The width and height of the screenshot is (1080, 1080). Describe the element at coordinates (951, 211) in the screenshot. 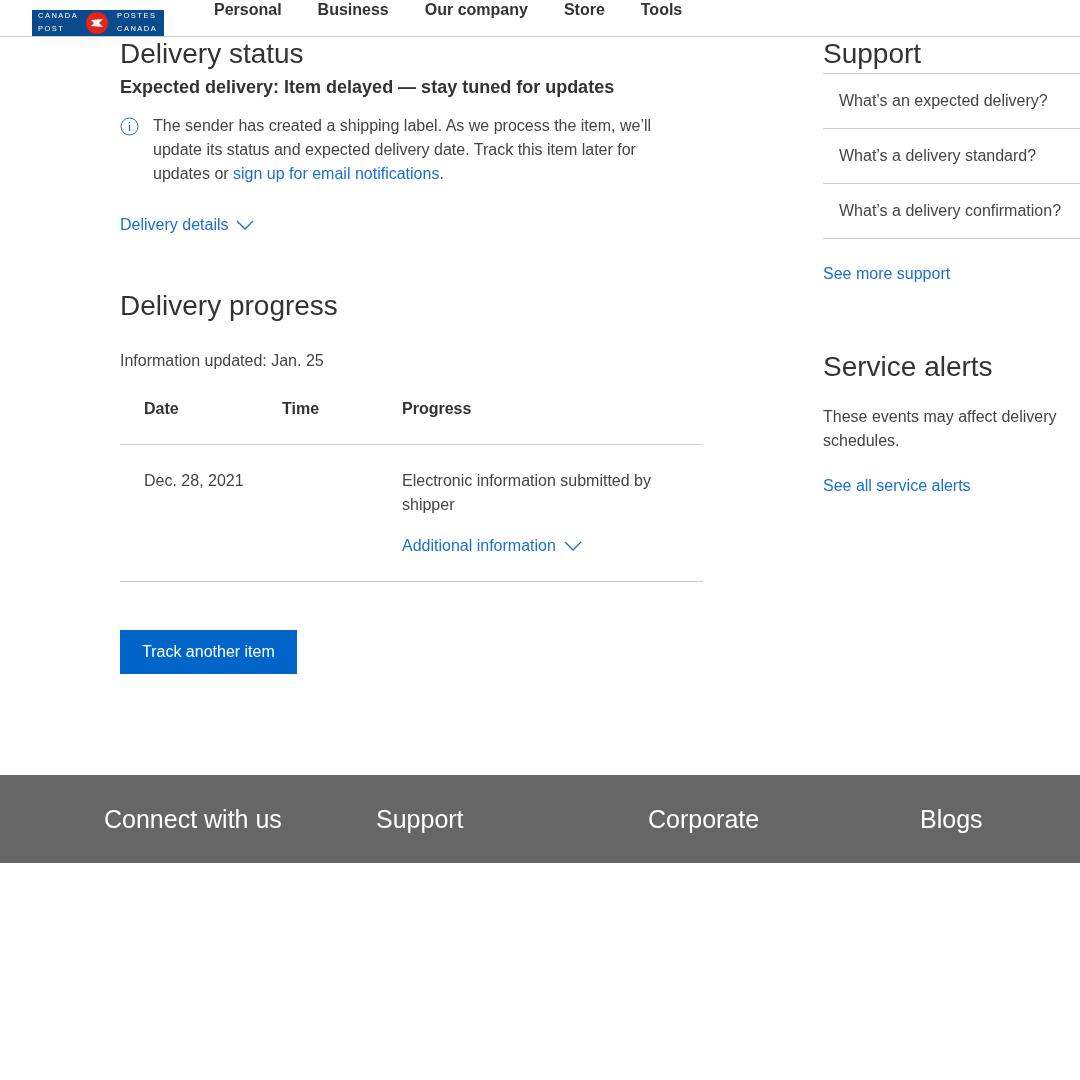

I see `support-link: What’s a delivery confirmation?` at that location.